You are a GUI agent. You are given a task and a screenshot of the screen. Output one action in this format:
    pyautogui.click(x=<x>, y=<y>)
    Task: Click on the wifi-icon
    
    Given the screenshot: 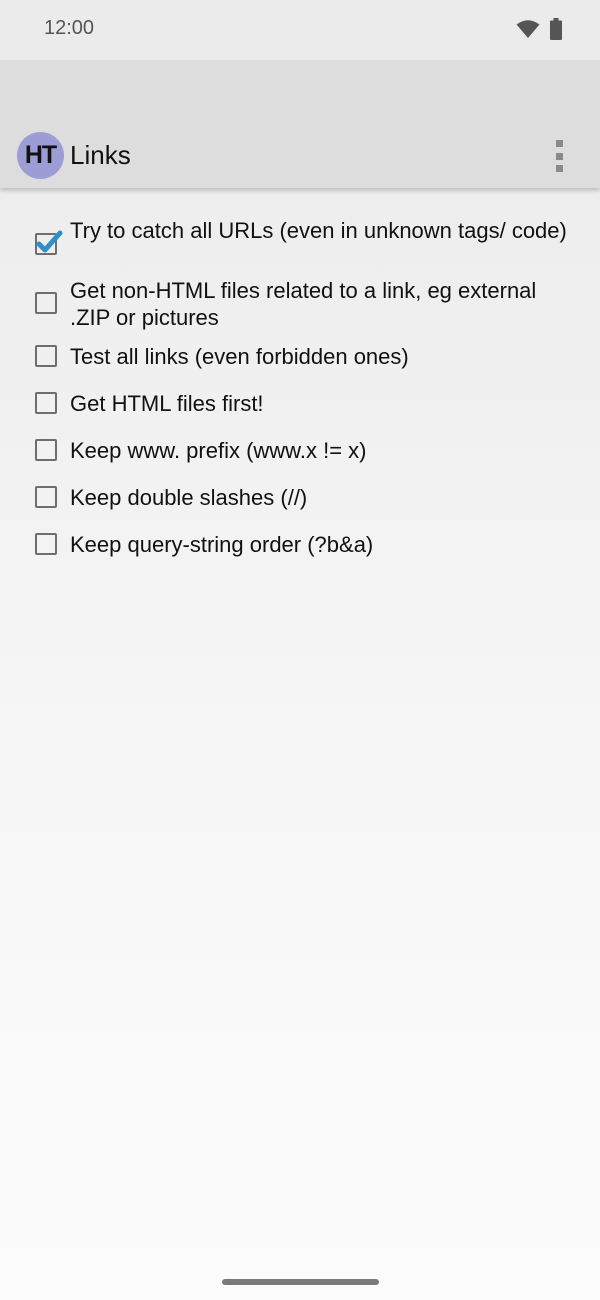 What is the action you would take?
    pyautogui.click(x=528, y=31)
    